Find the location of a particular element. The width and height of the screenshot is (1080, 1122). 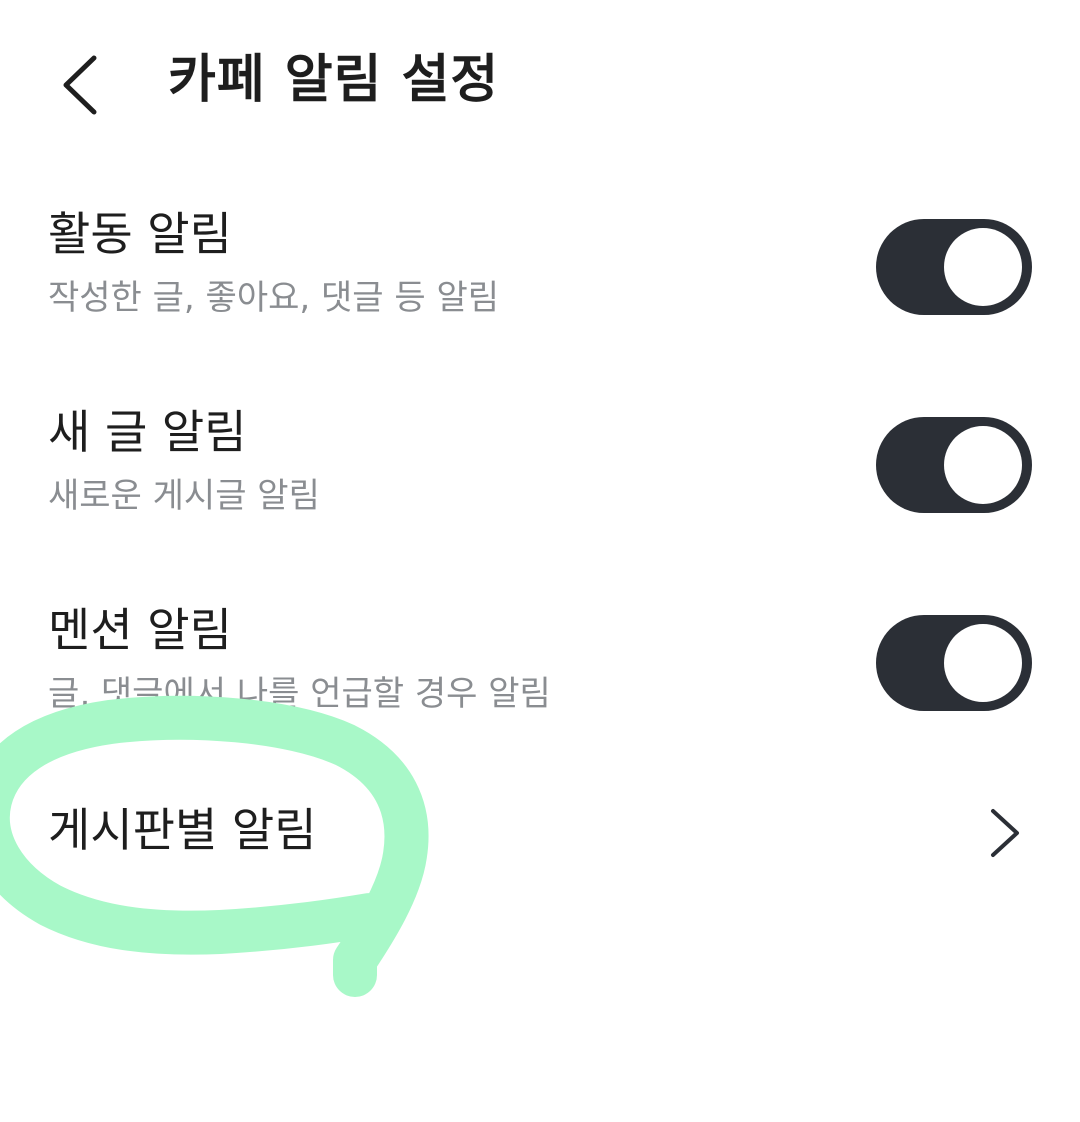

chevron-left-icon is located at coordinates (88, 85).